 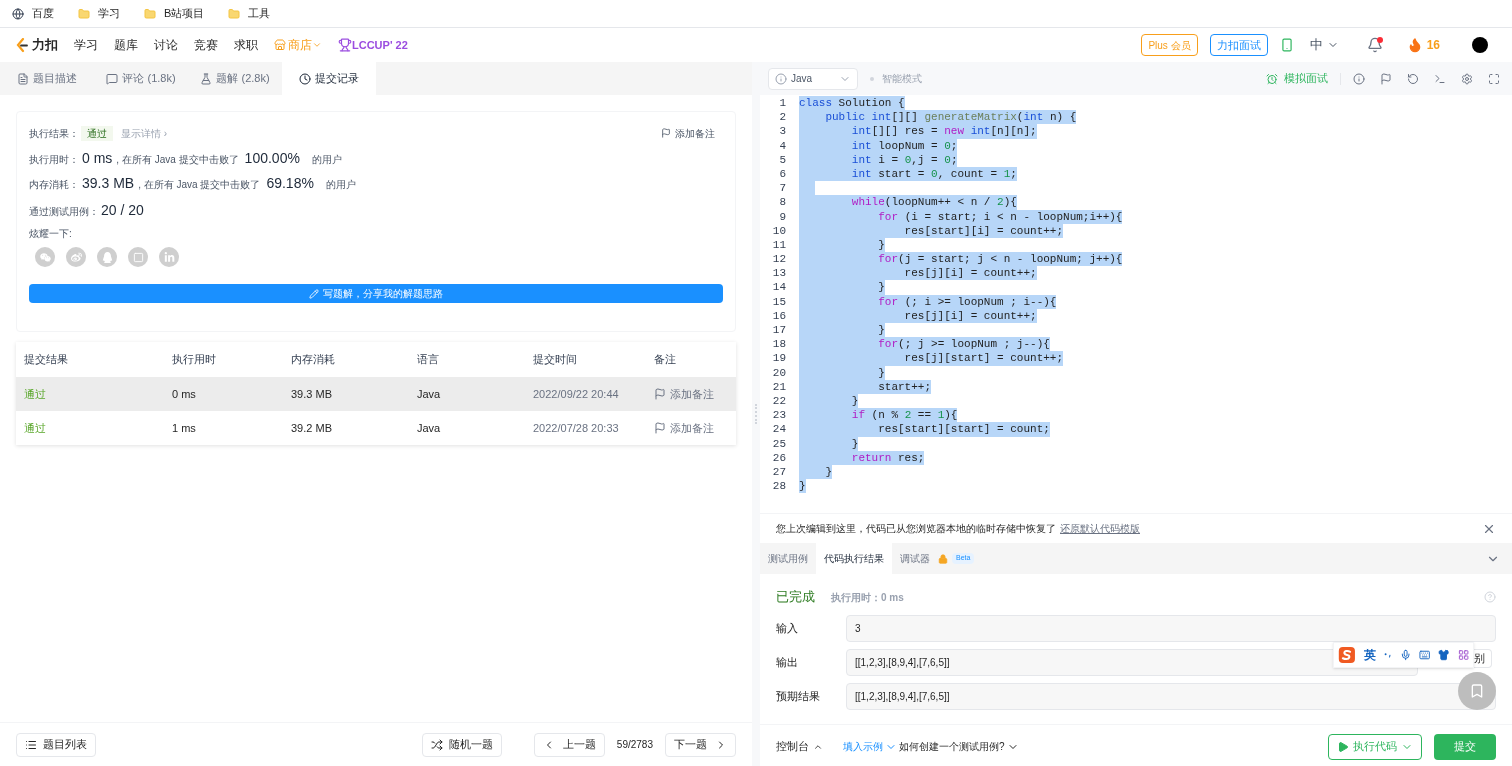 What do you see at coordinates (576, 428) in the screenshot?
I see `table-cell-text: 2022/07/28 20:33` at bounding box center [576, 428].